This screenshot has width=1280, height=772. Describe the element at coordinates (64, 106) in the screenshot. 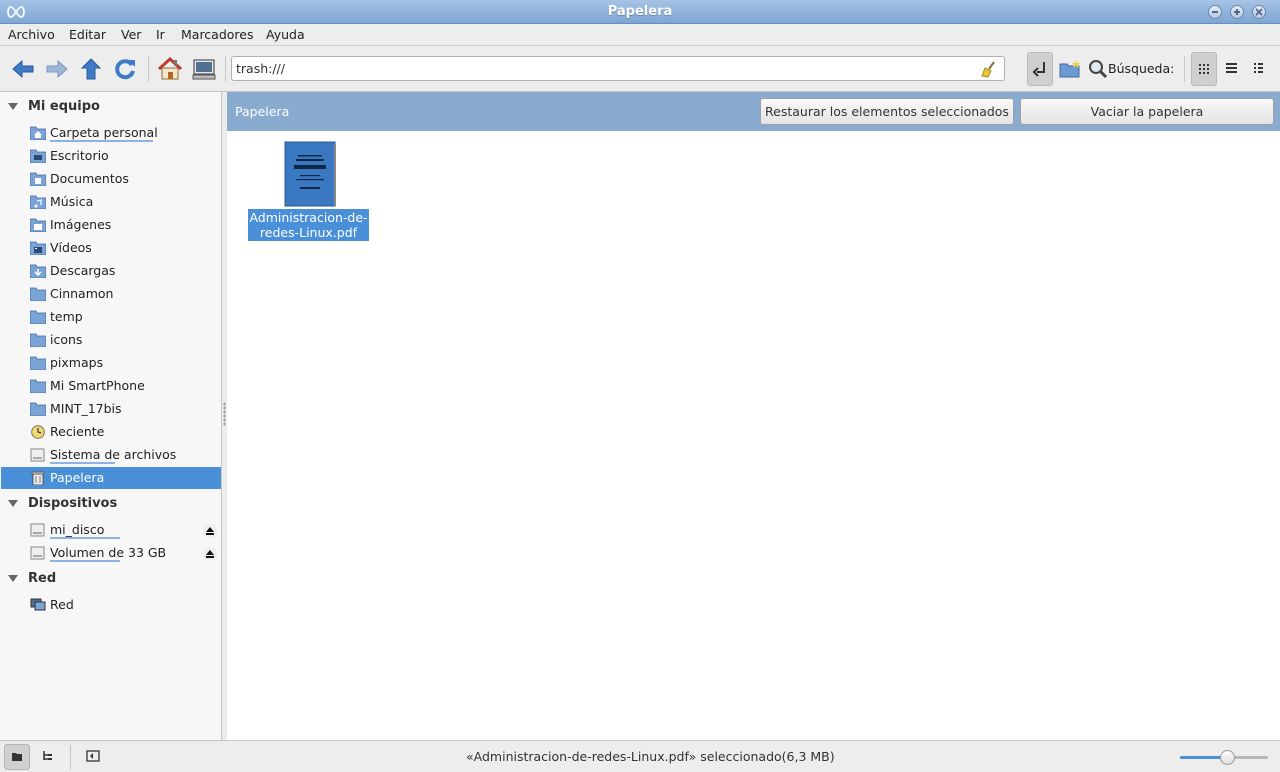

I see `section-title: Mi equipo` at that location.